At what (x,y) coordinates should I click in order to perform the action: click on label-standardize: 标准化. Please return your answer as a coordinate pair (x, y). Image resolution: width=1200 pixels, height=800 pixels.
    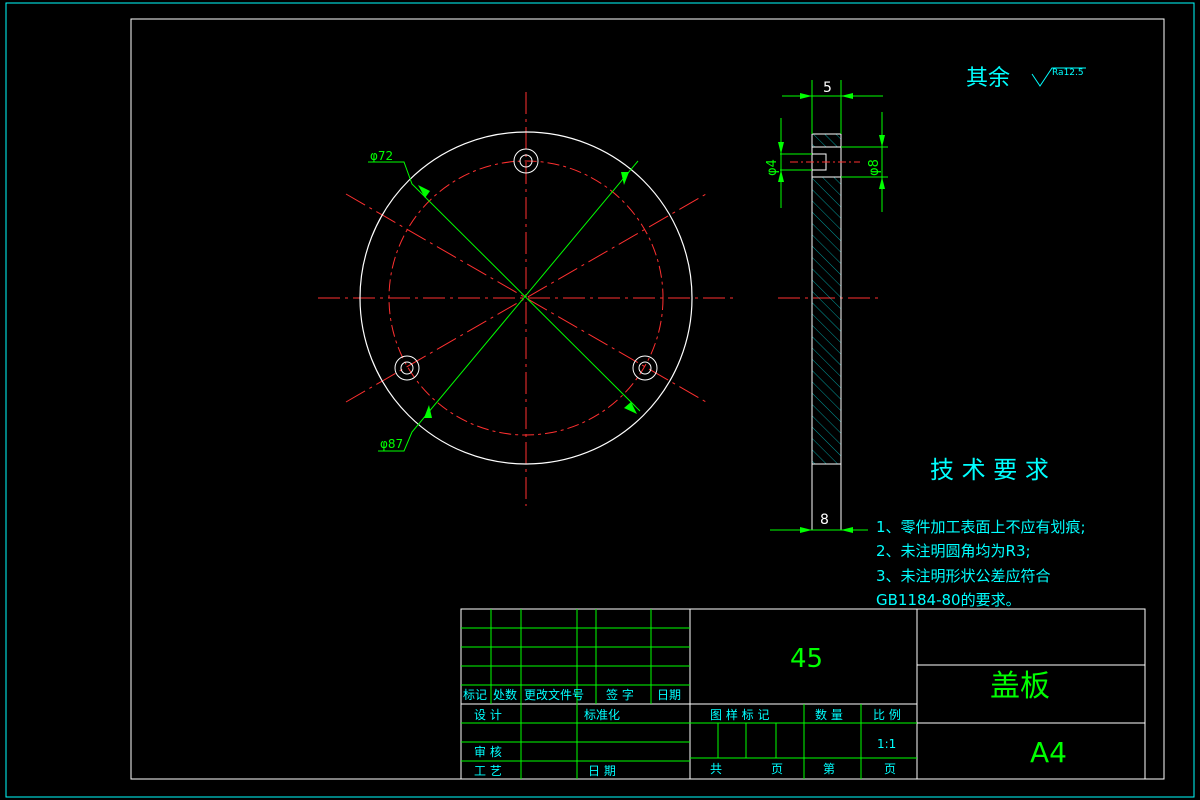
    Looking at the image, I should click on (602, 715).